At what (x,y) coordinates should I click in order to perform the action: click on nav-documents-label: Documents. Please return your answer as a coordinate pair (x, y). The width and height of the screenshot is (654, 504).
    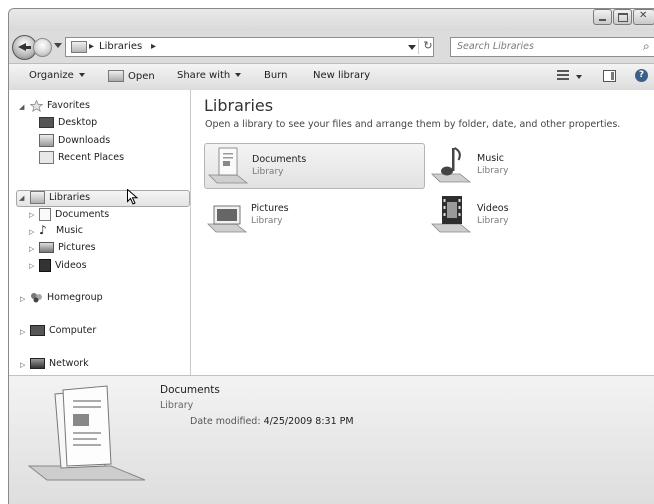
    Looking at the image, I should click on (82, 214).